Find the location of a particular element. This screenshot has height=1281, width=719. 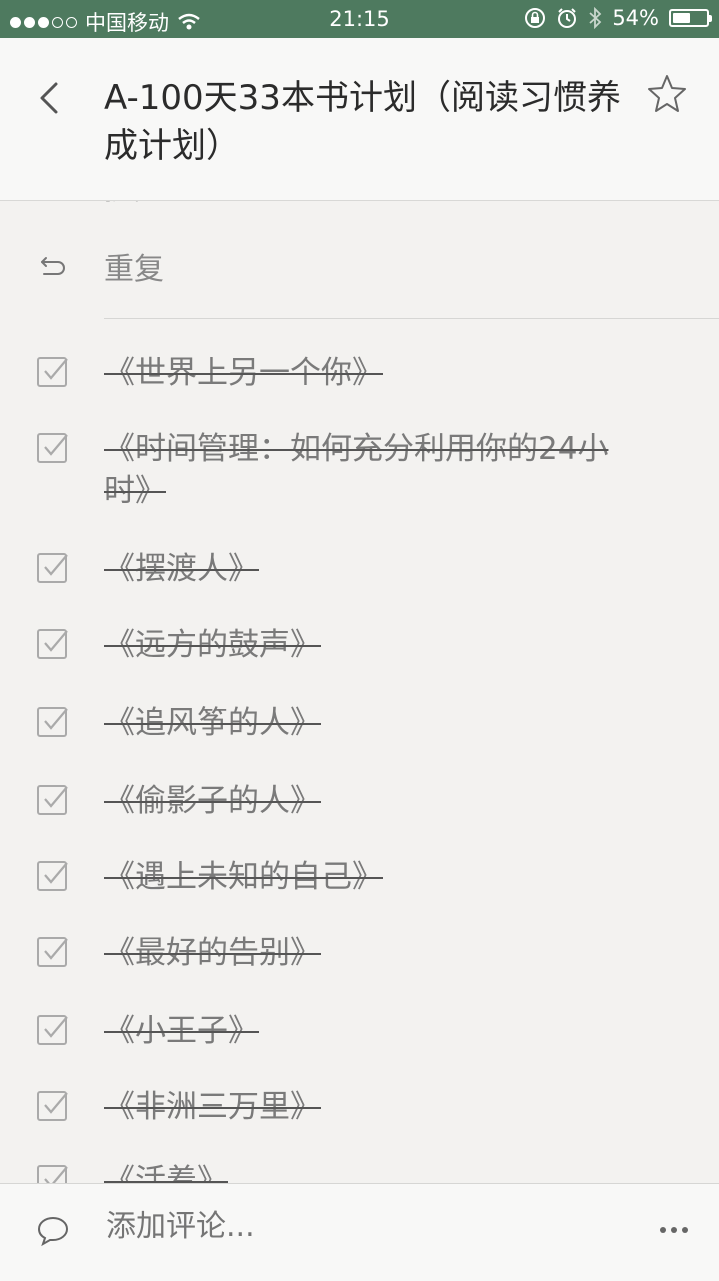

checklist-item-title: 《时间管理：如何充分利用你的24小时》 is located at coordinates (356, 470).